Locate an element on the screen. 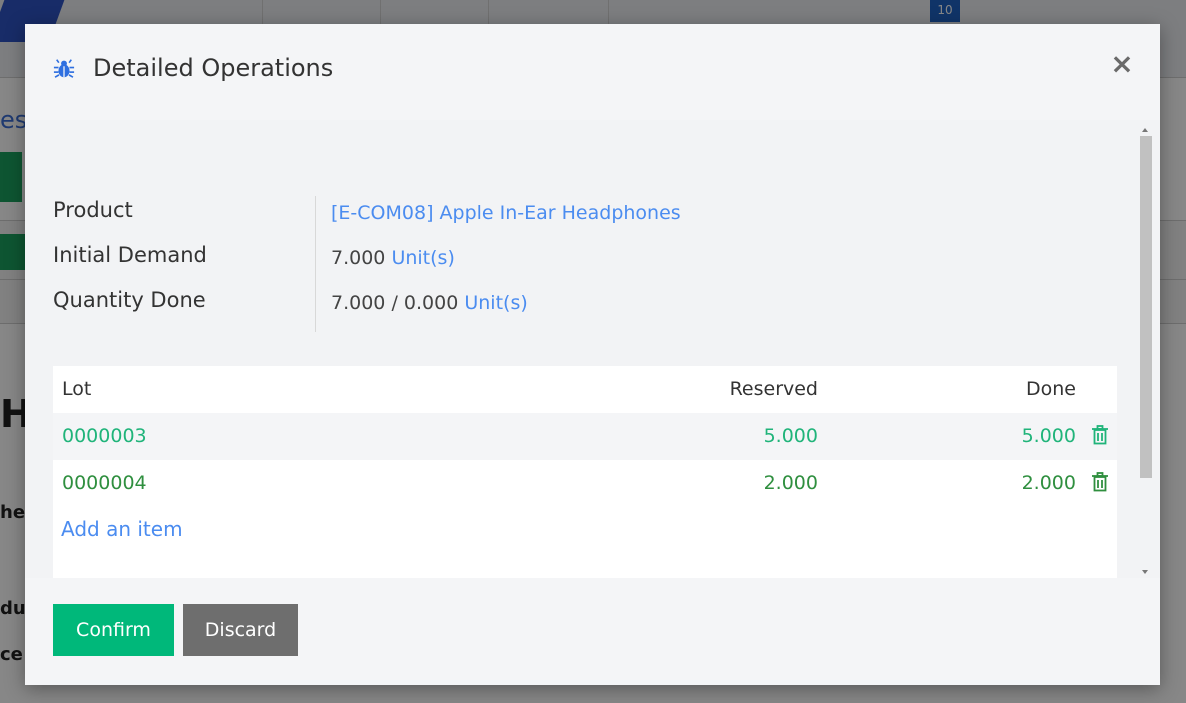 Image resolution: width=1186 pixels, height=703 pixels. done-cell: 5.000 is located at coordinates (1049, 436).